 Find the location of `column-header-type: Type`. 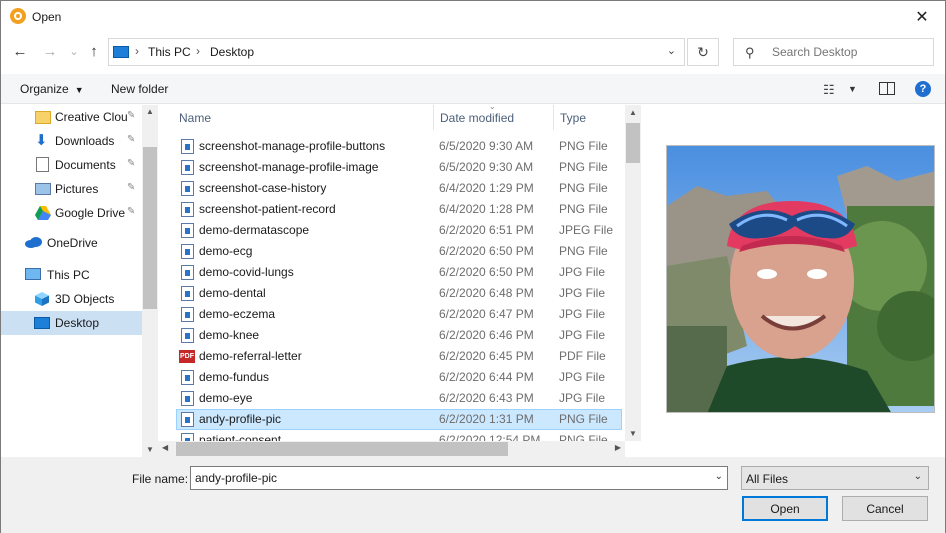

column-header-type: Type is located at coordinates (573, 117).